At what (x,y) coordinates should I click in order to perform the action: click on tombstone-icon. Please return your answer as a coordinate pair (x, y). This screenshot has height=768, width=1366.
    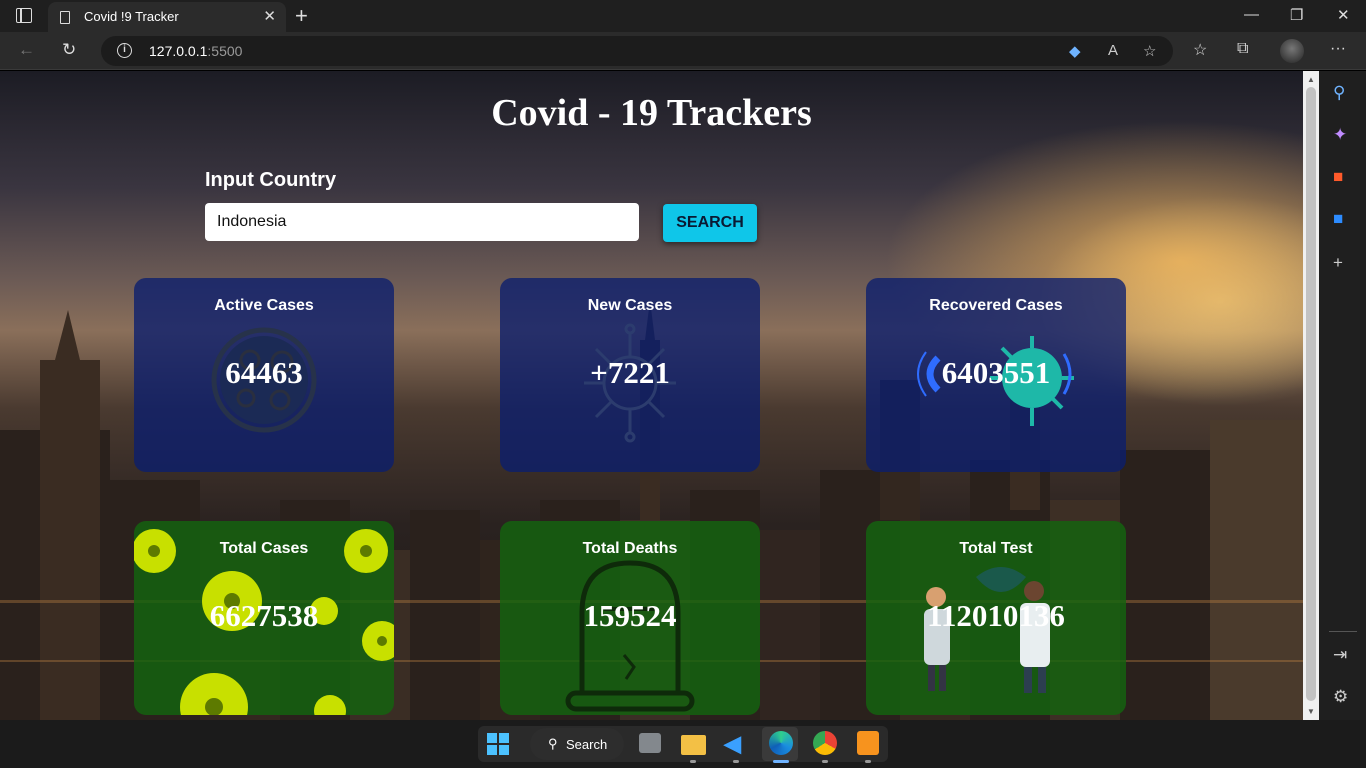
    Looking at the image, I should click on (630, 636).